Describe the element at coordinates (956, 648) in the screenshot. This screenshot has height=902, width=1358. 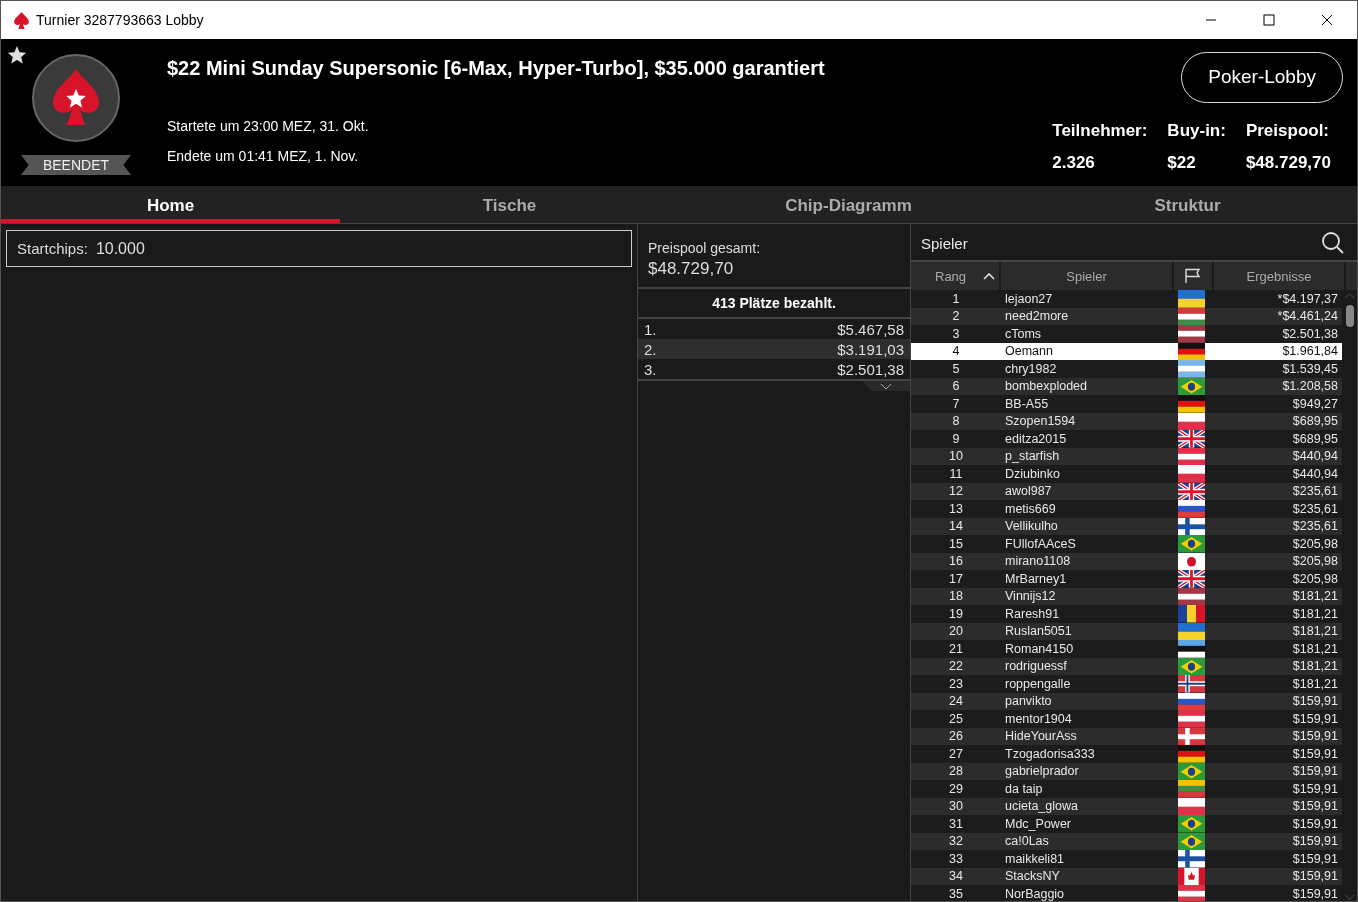
I see `rank-cell-text: 21` at that location.